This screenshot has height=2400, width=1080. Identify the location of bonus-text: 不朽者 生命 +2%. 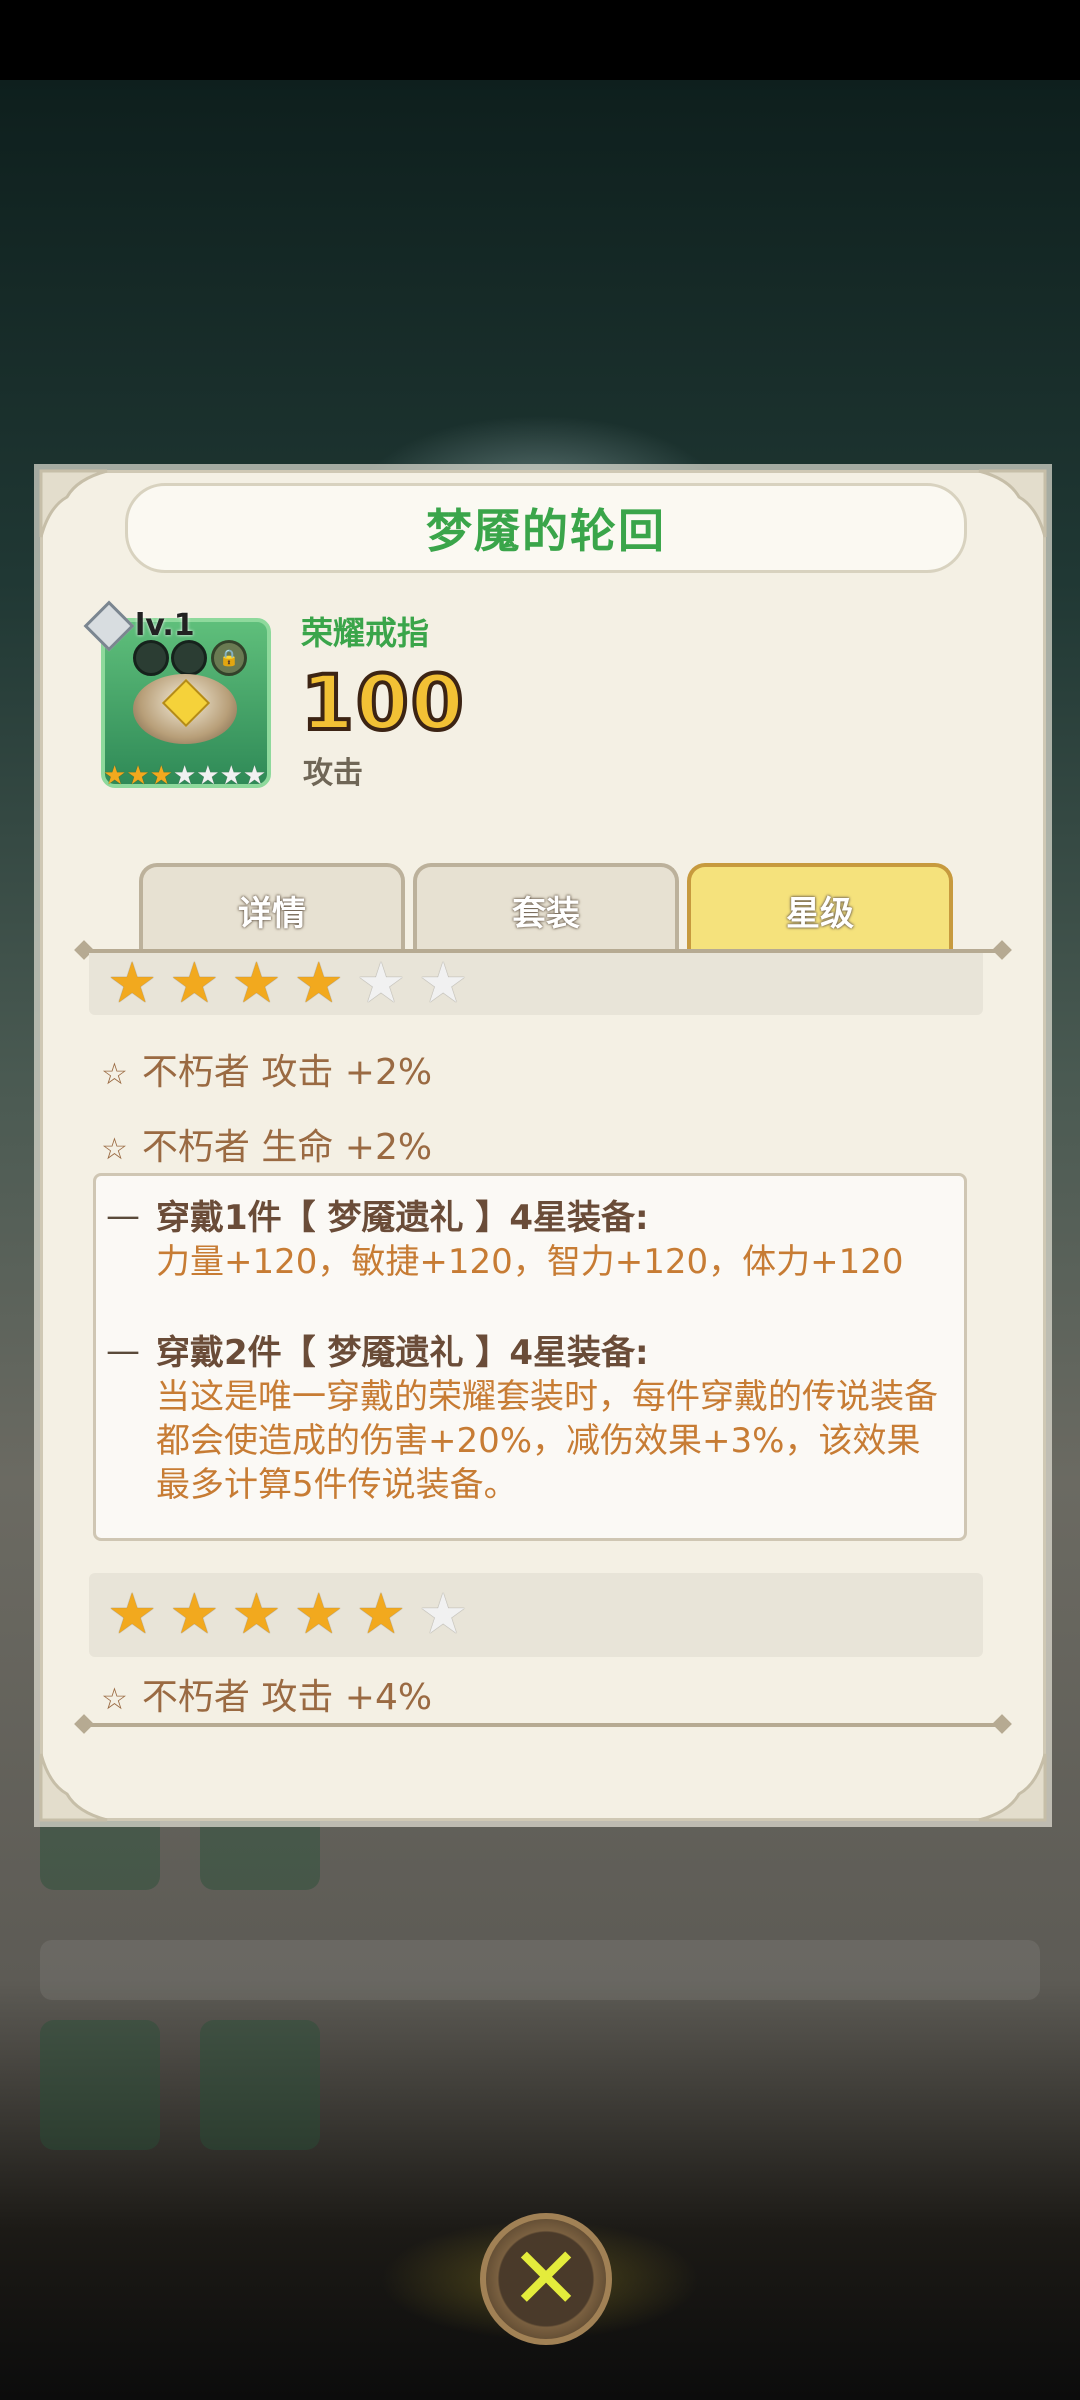
(287, 1147).